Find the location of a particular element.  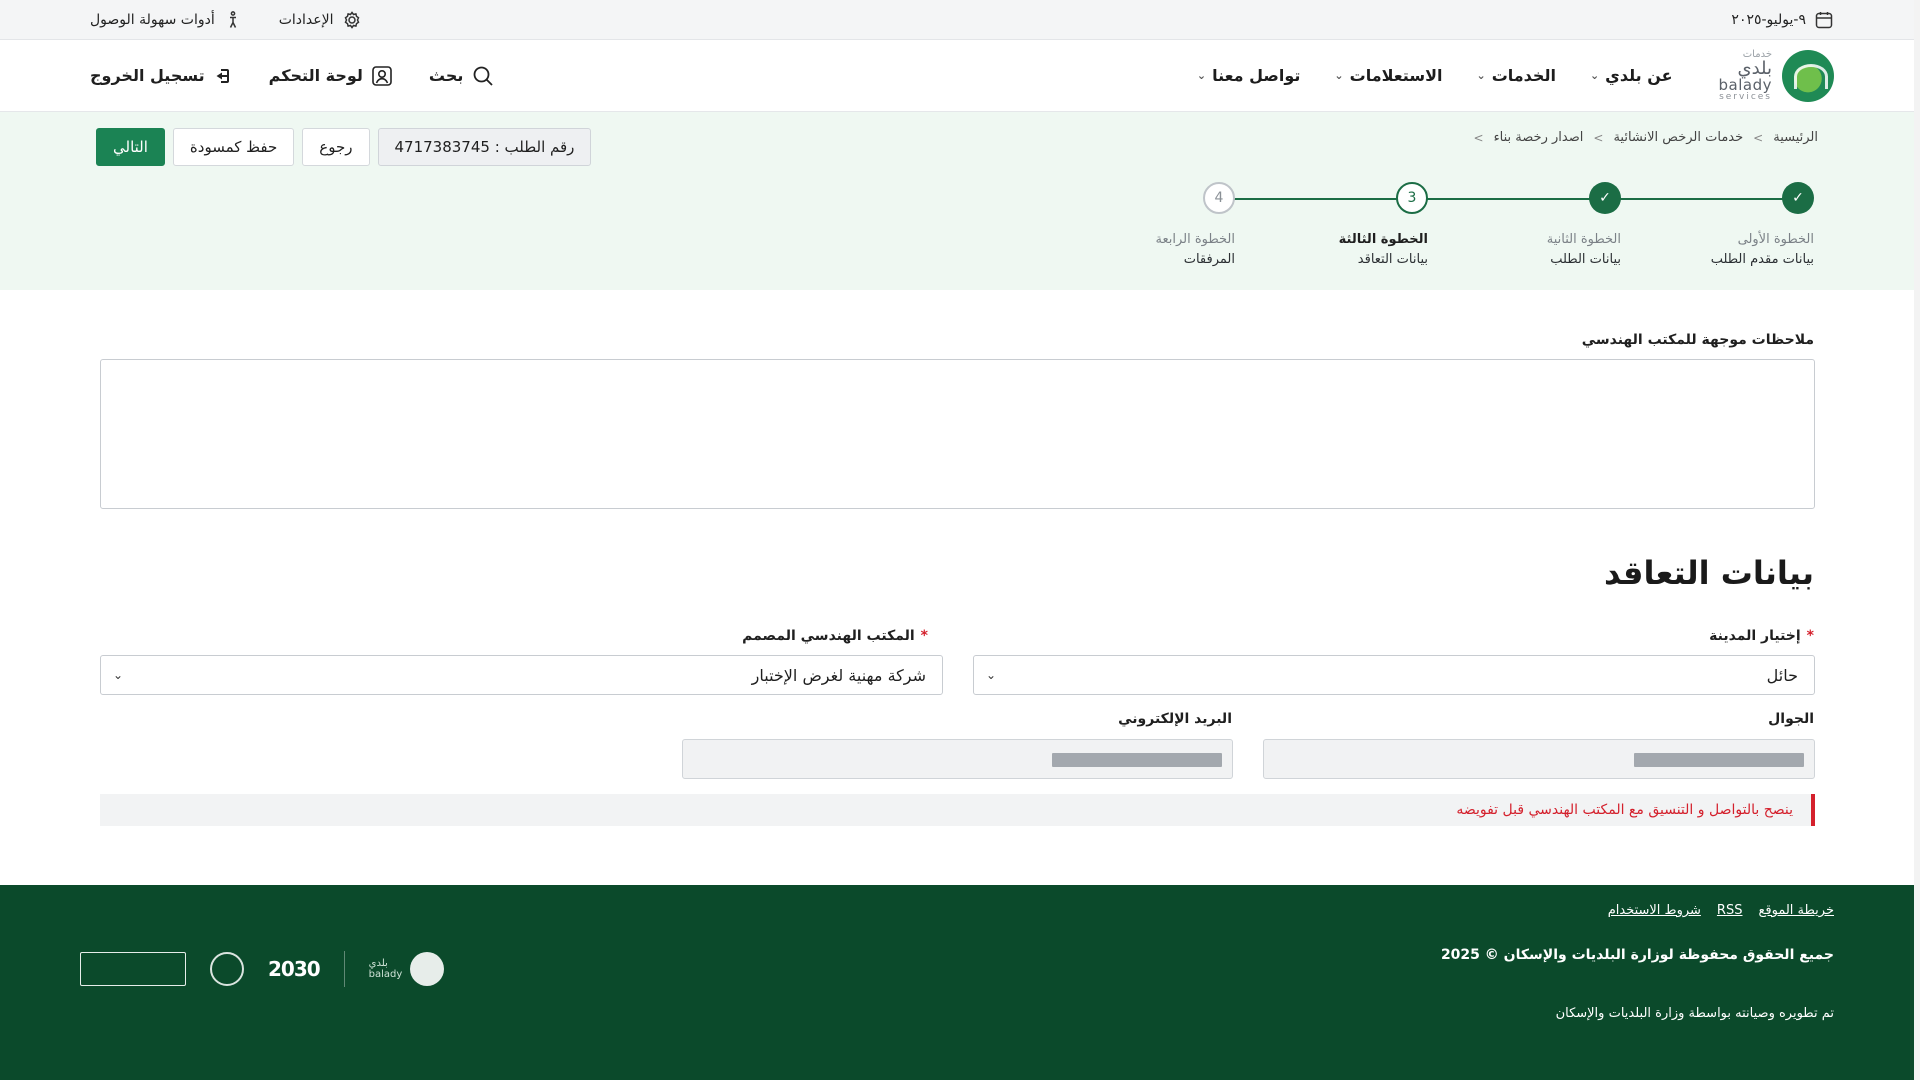

nav-inquiries: الاستعلامات ⌄ is located at coordinates (1388, 75).